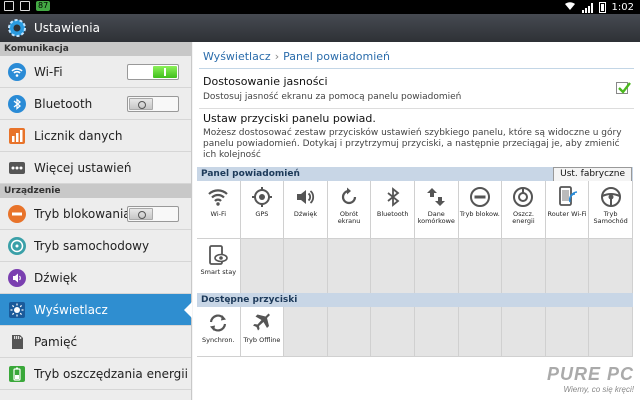 The height and width of the screenshot is (400, 640). I want to click on panel-button-label: Obrót ekranu, so click(349, 217).